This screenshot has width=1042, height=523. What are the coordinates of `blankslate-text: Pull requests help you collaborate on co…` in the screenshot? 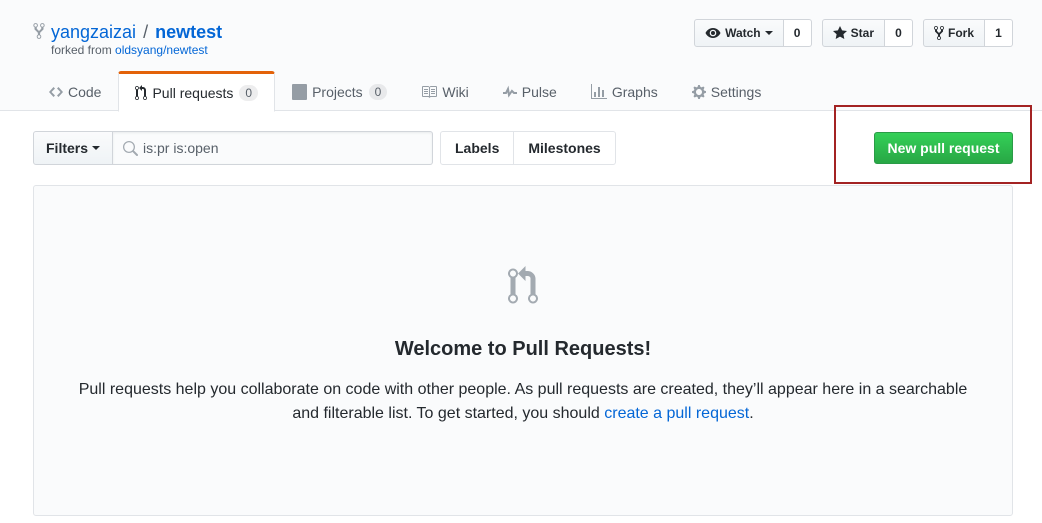 It's located at (523, 401).